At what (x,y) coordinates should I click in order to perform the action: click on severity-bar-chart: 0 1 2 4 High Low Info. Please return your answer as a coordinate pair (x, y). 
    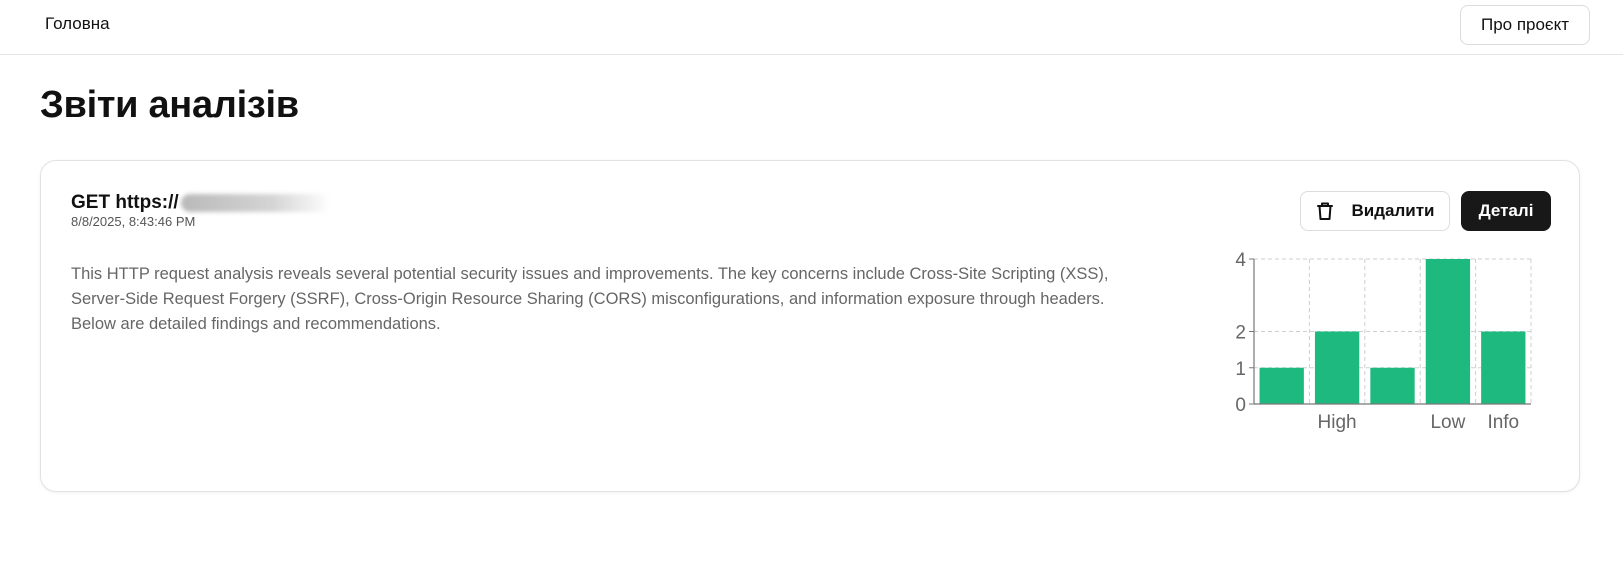
    Looking at the image, I should click on (1383, 342).